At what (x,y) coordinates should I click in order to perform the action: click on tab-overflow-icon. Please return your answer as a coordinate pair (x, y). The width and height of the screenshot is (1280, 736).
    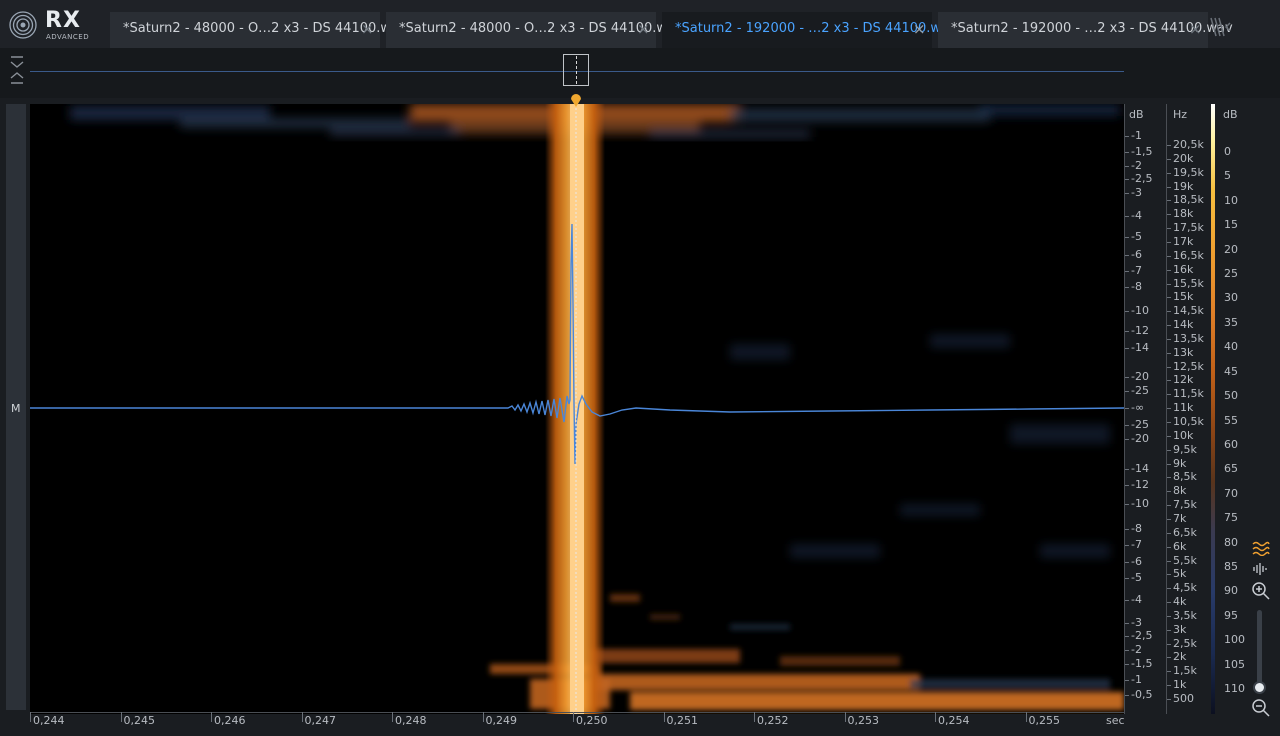
    Looking at the image, I should click on (1220, 27).